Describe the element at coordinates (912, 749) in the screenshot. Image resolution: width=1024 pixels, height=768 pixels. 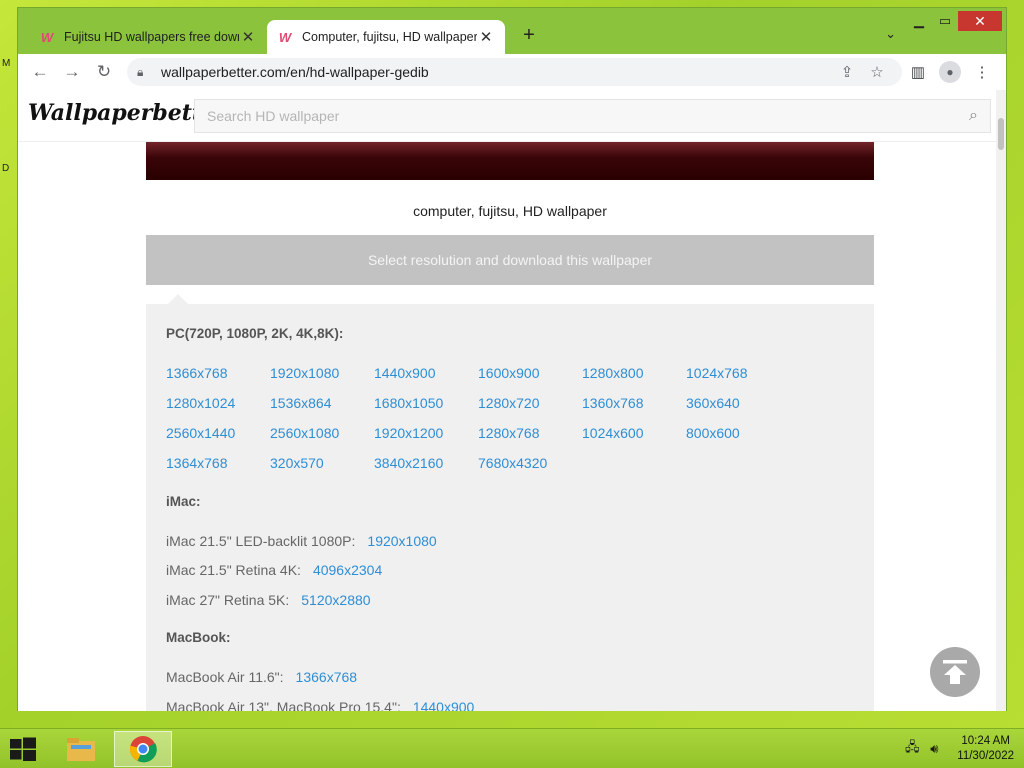
I see `network-icon: 🖧︎` at that location.